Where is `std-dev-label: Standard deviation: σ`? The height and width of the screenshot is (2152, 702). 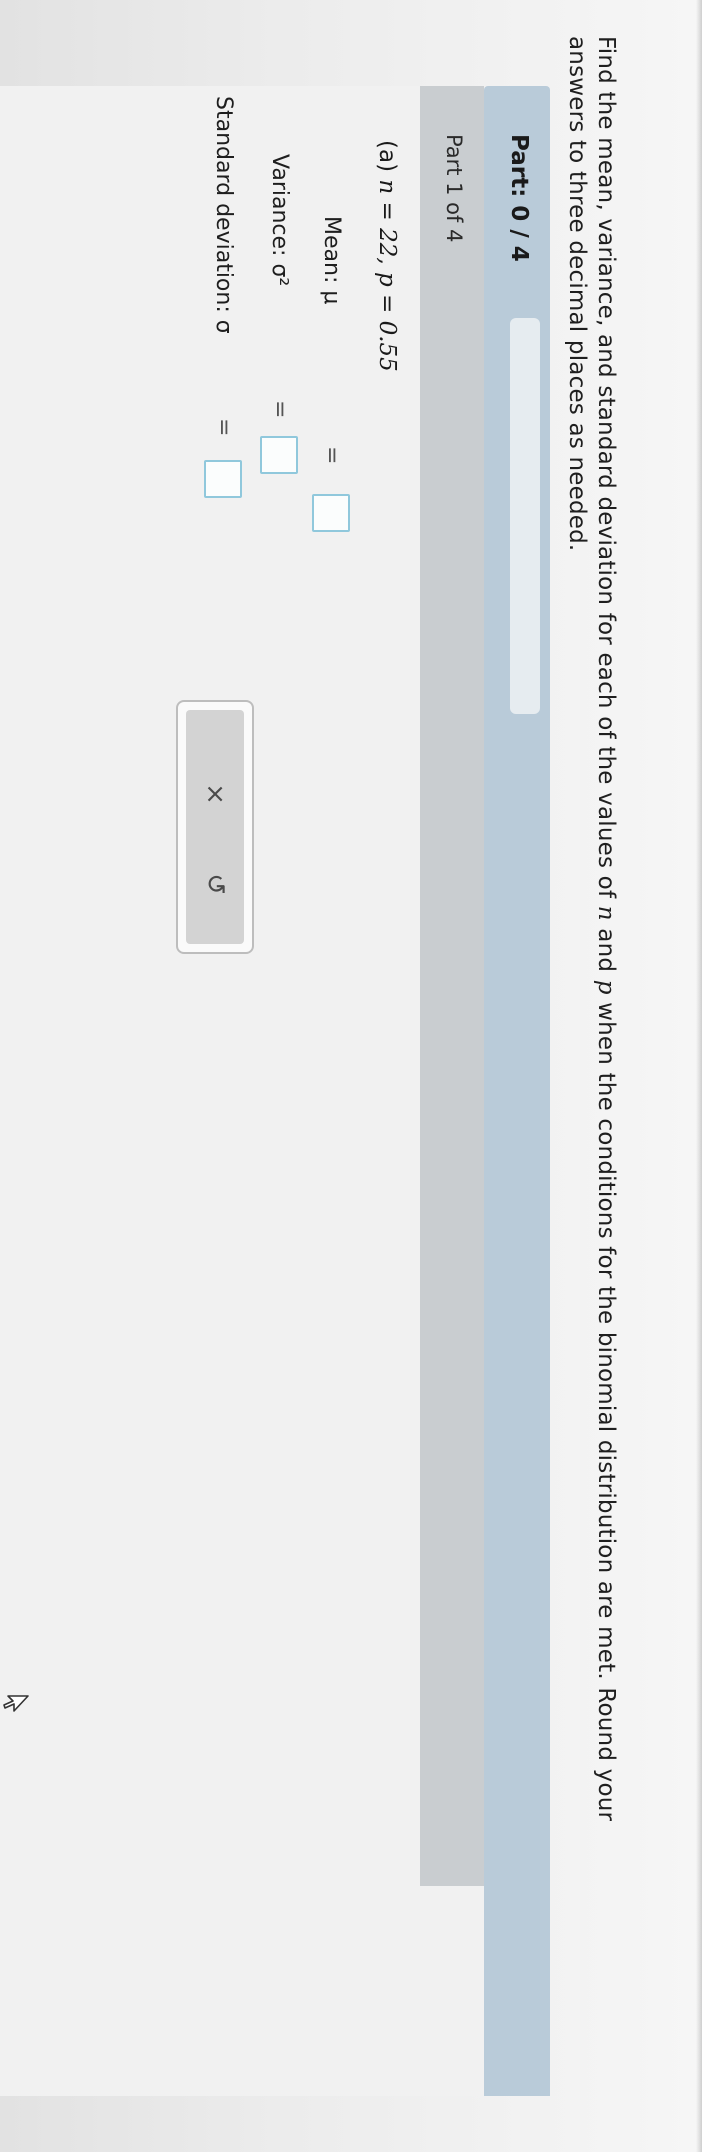
std-dev-label: Standard deviation: σ is located at coordinates (223, 215).